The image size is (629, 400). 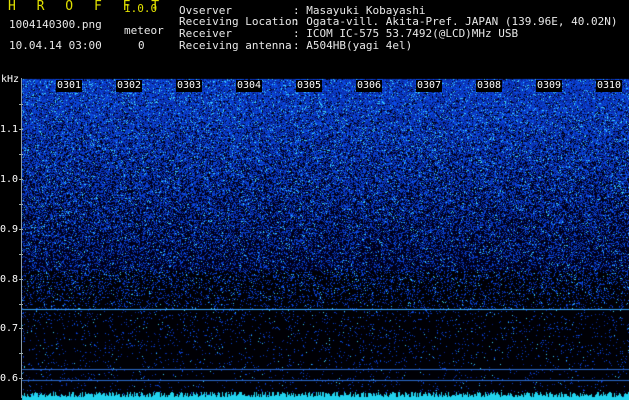 What do you see at coordinates (9, 279) in the screenshot?
I see `y-tick-label: 0.8` at bounding box center [9, 279].